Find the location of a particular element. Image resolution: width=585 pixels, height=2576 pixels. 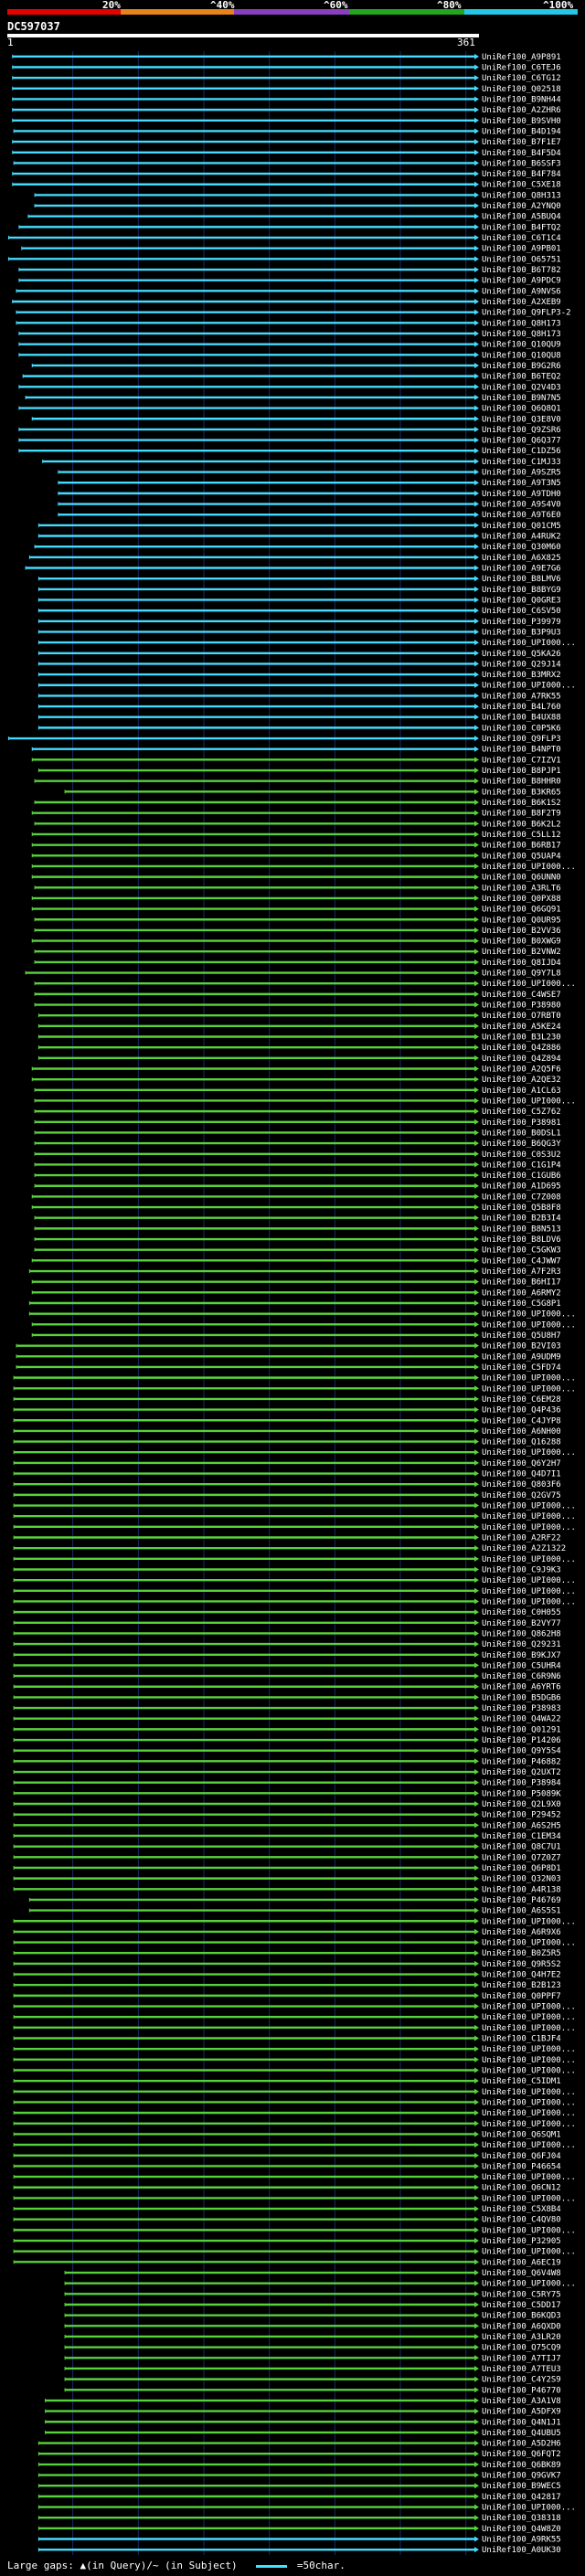

hit-row: UniRef100_B2VV36 is located at coordinates (298, 931).